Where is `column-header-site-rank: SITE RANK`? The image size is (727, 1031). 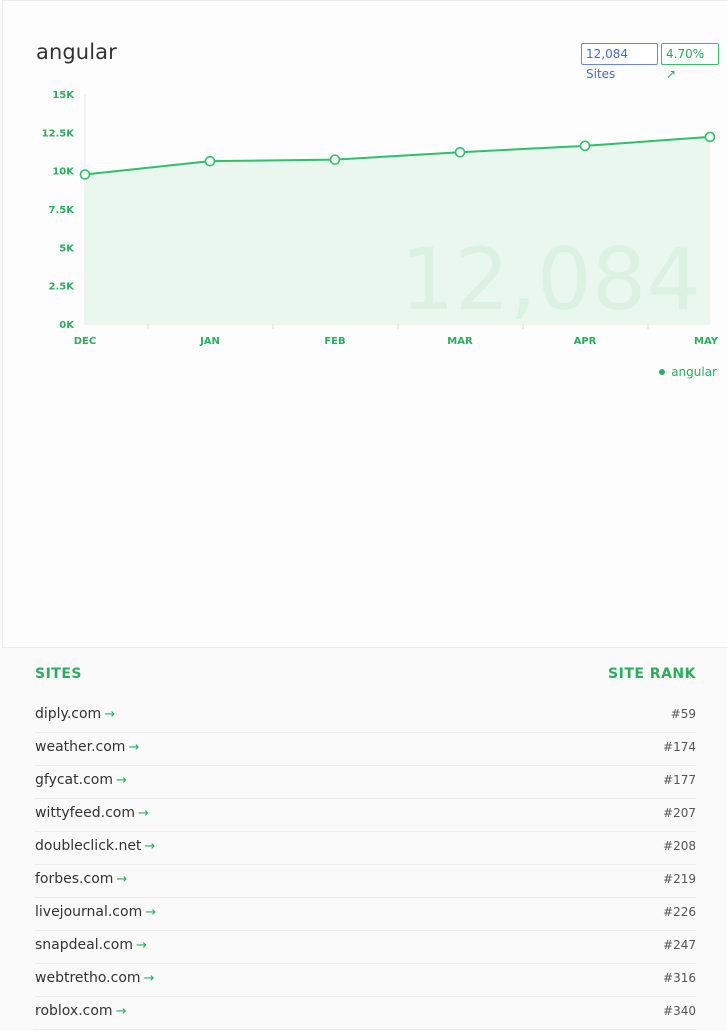 column-header-site-rank: SITE RANK is located at coordinates (652, 674).